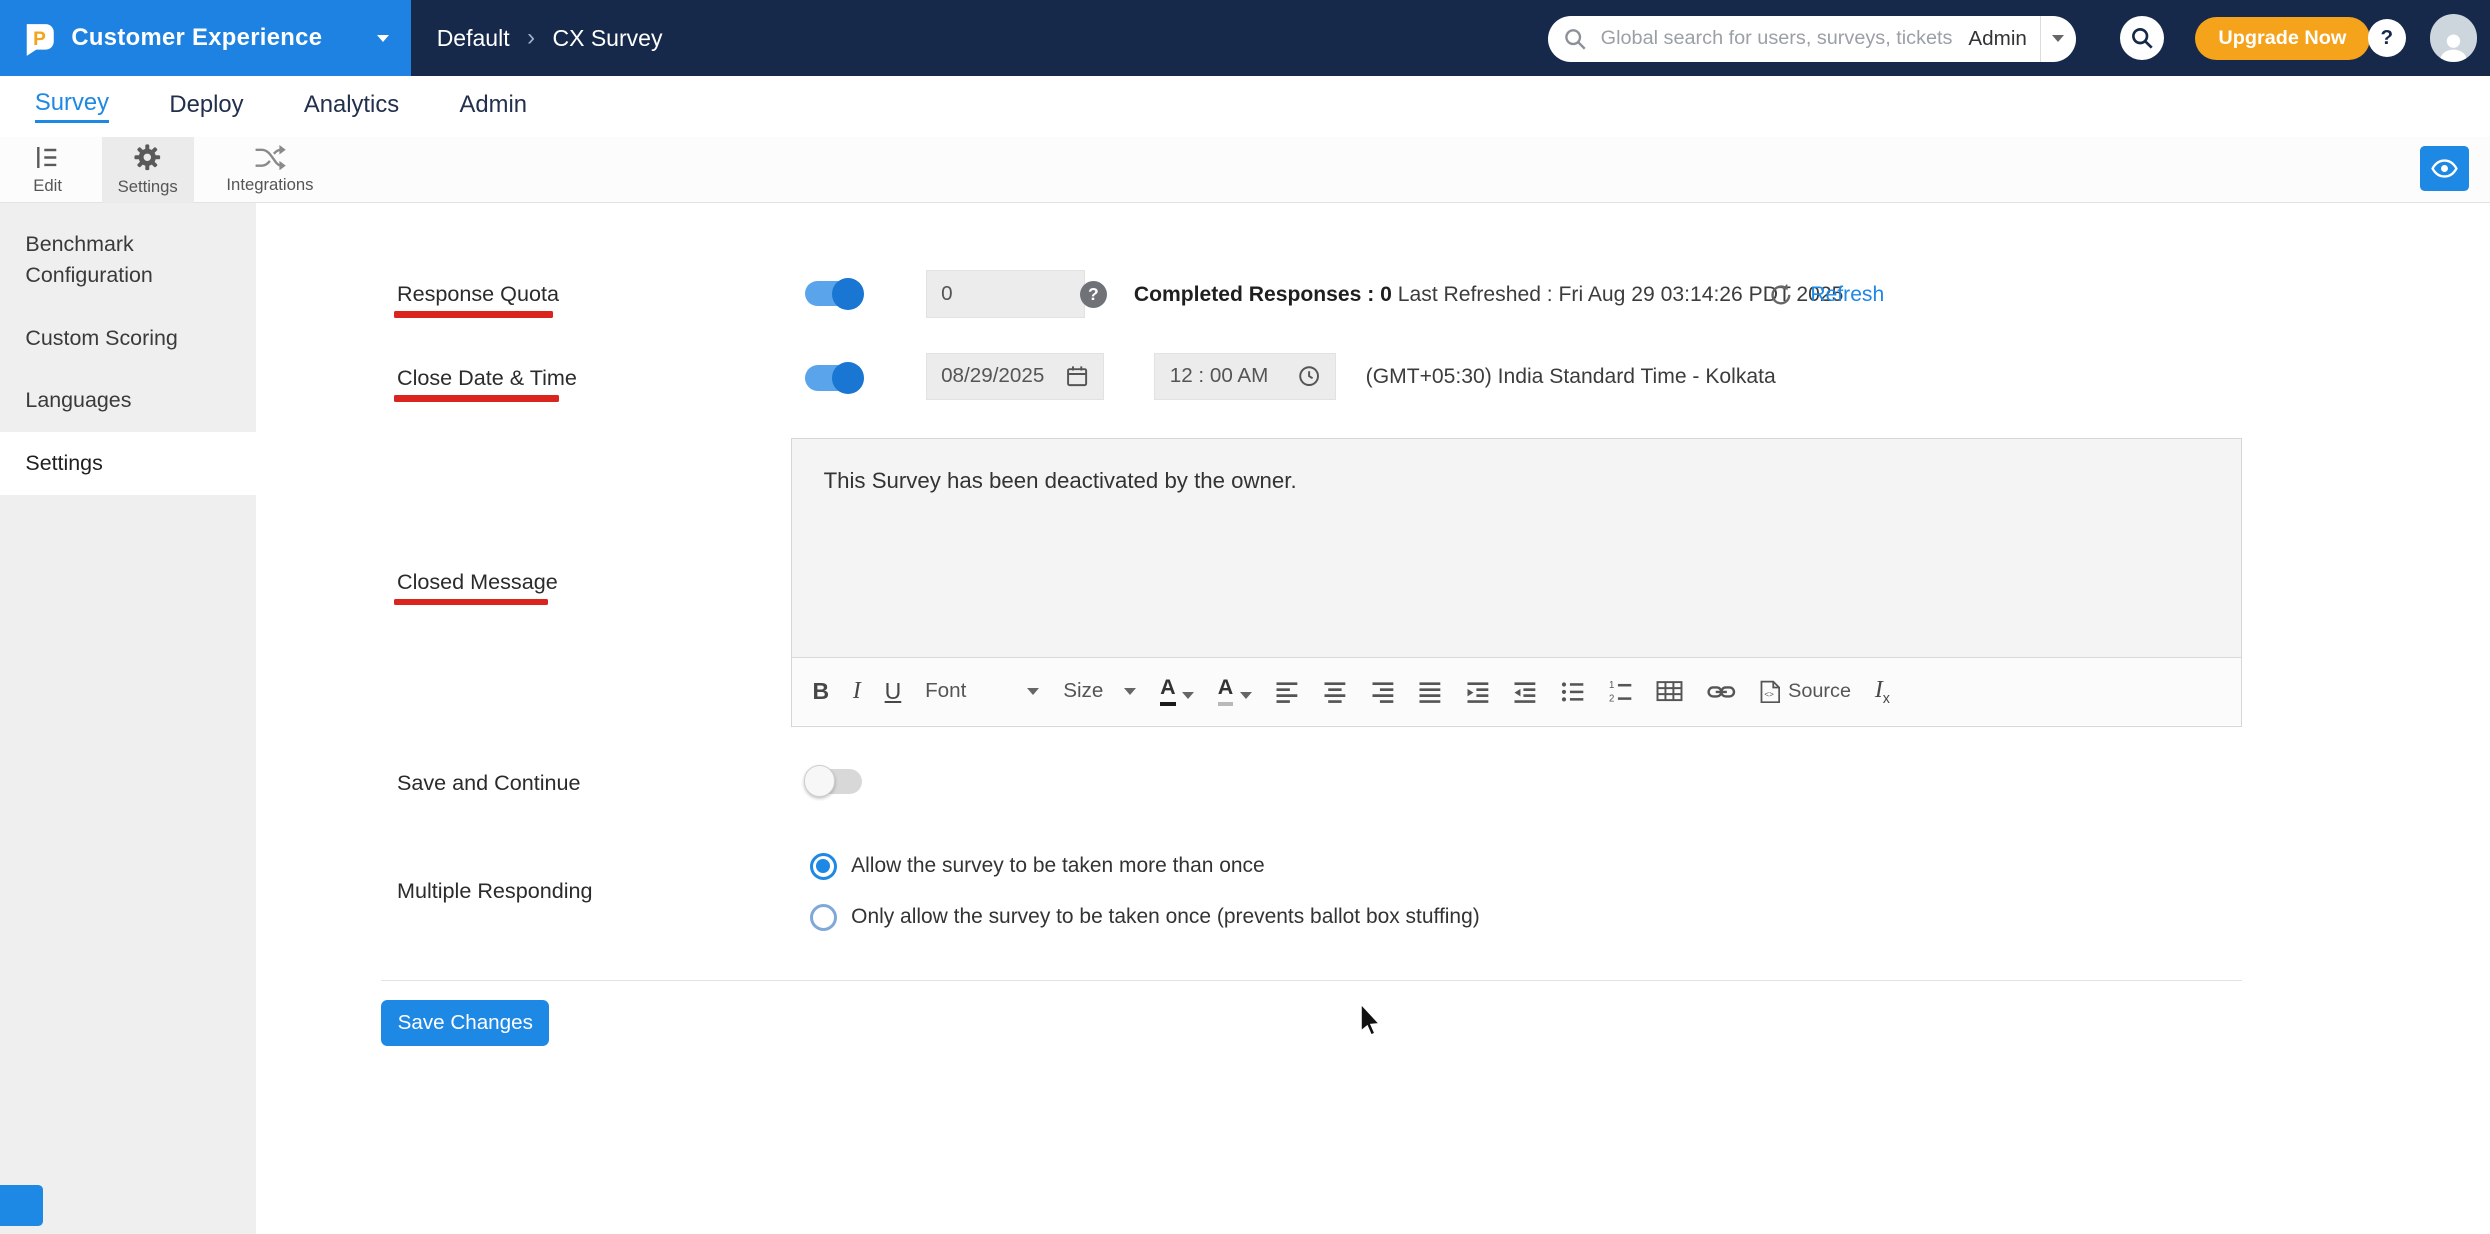 The width and height of the screenshot is (2490, 1234). I want to click on breadcrumb-folder: Default, so click(473, 38).